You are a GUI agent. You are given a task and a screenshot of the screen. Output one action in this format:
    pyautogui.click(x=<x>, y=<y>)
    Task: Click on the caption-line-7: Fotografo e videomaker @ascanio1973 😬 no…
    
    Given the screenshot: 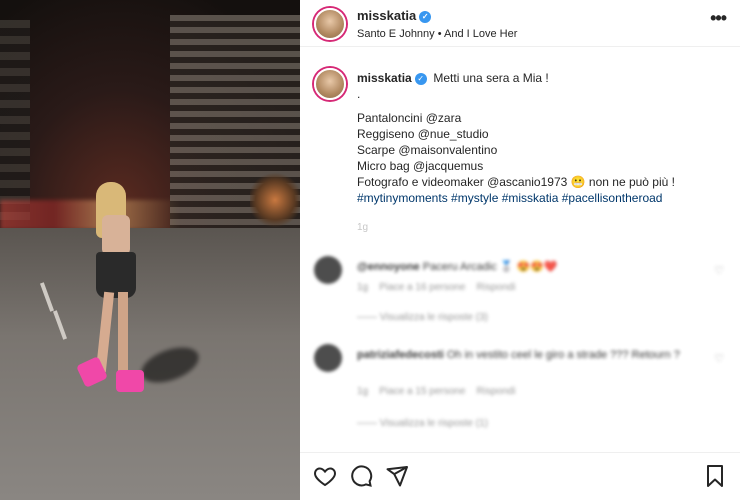 What is the action you would take?
    pyautogui.click(x=516, y=182)
    